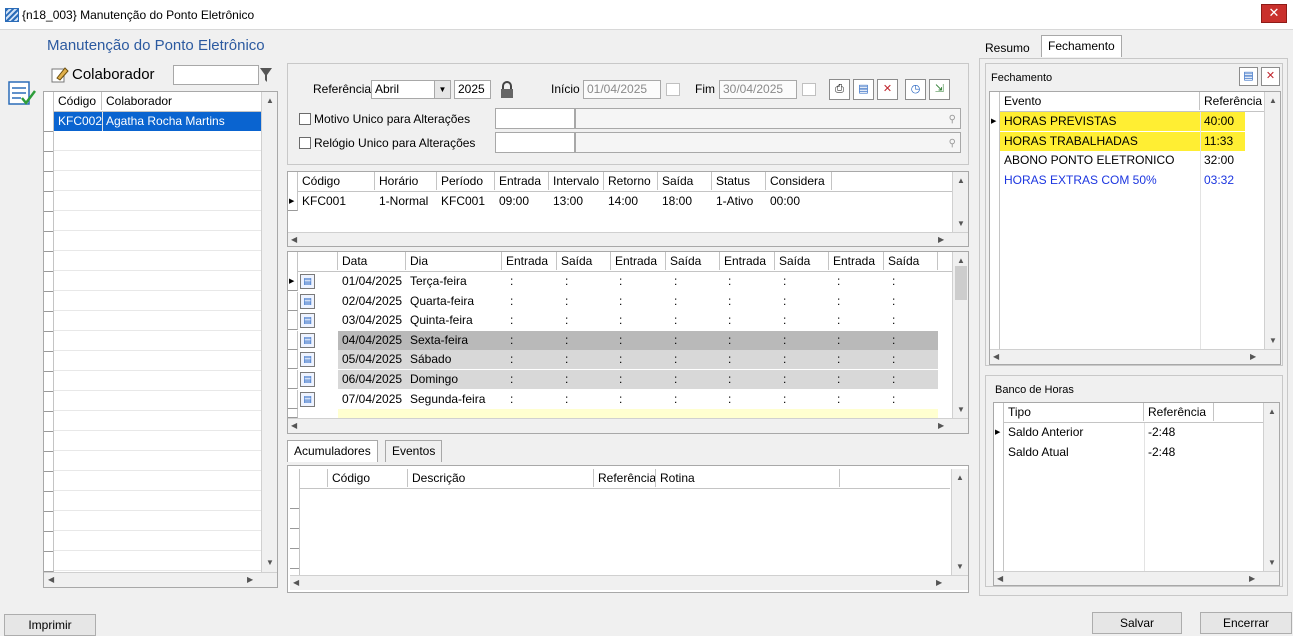 Image resolution: width=1293 pixels, height=636 pixels. What do you see at coordinates (535, 118) in the screenshot?
I see `motivo-code-input` at bounding box center [535, 118].